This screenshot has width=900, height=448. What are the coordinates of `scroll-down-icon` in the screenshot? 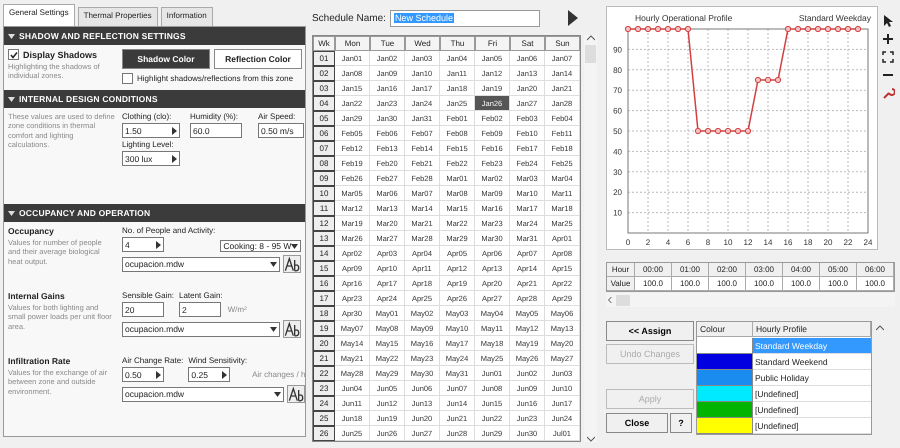 It's located at (590, 439).